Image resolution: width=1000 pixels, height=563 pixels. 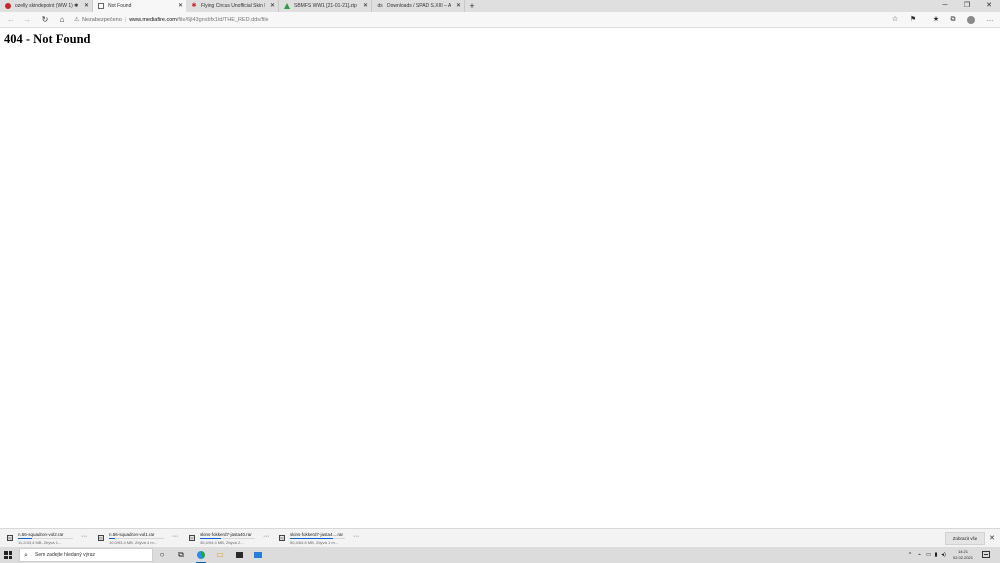 I want to click on tab-flying-circus: ✱ Flying Circus Unofficial Skin Bun ✕, so click(x=232, y=6).